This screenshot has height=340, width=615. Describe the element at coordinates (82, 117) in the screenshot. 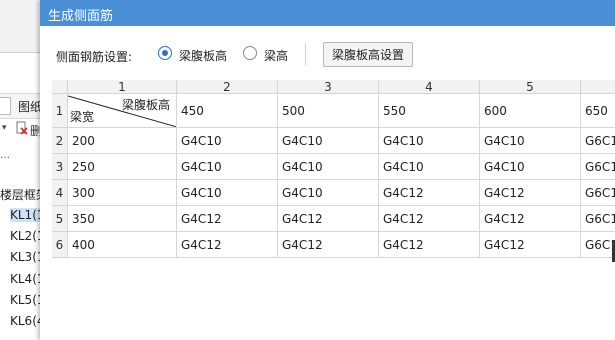

I see `corner-bottom-label: 梁宽` at that location.